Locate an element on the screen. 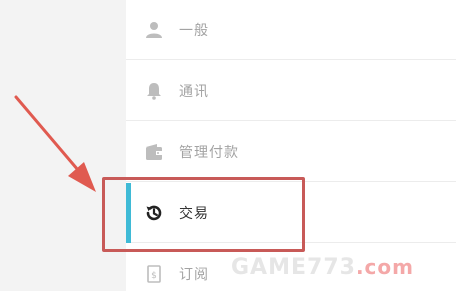 The height and width of the screenshot is (291, 456). menu-item-label: 管理付款 is located at coordinates (209, 151).